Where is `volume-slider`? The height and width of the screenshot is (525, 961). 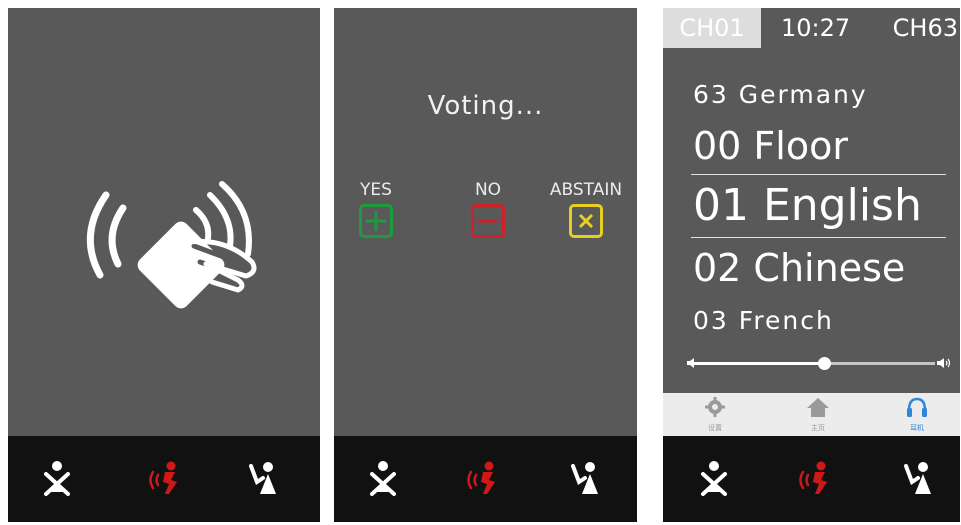 volume-slider is located at coordinates (814, 363).